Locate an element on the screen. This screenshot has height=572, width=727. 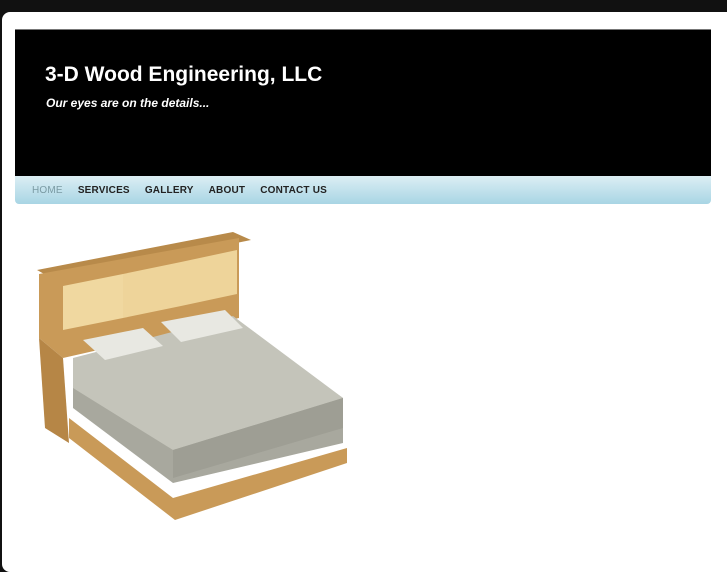
site-title: 3-D Wood Engineering, LLC is located at coordinates (183, 75).